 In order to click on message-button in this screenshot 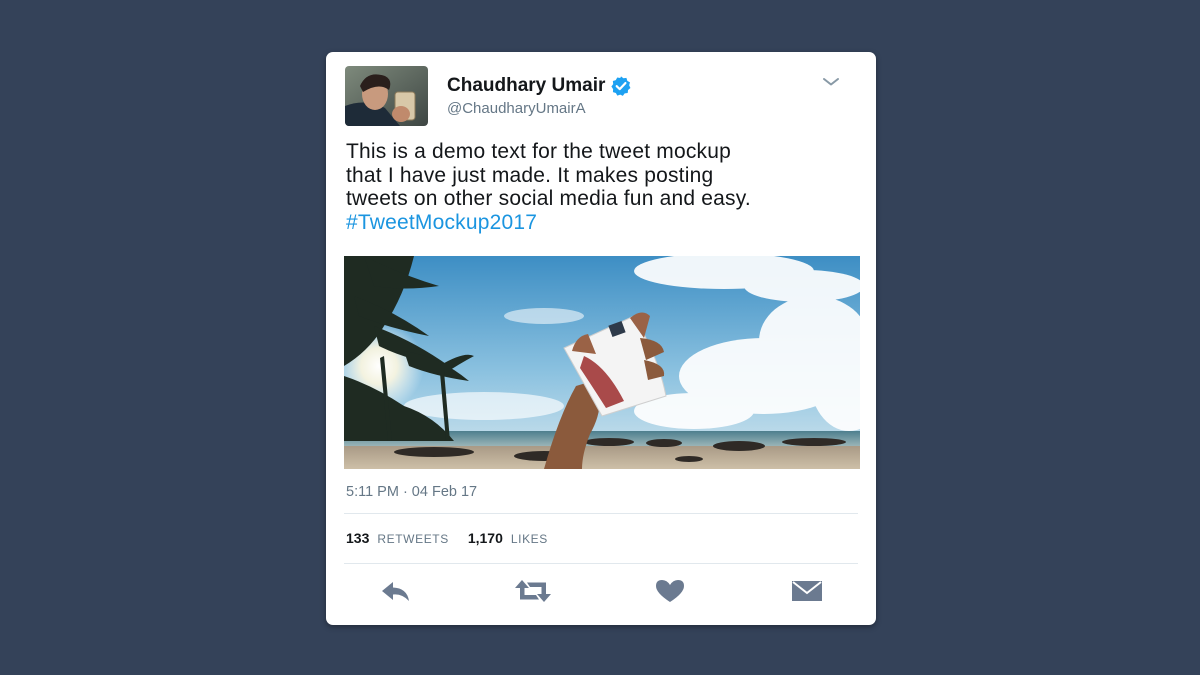, I will do `click(807, 591)`.